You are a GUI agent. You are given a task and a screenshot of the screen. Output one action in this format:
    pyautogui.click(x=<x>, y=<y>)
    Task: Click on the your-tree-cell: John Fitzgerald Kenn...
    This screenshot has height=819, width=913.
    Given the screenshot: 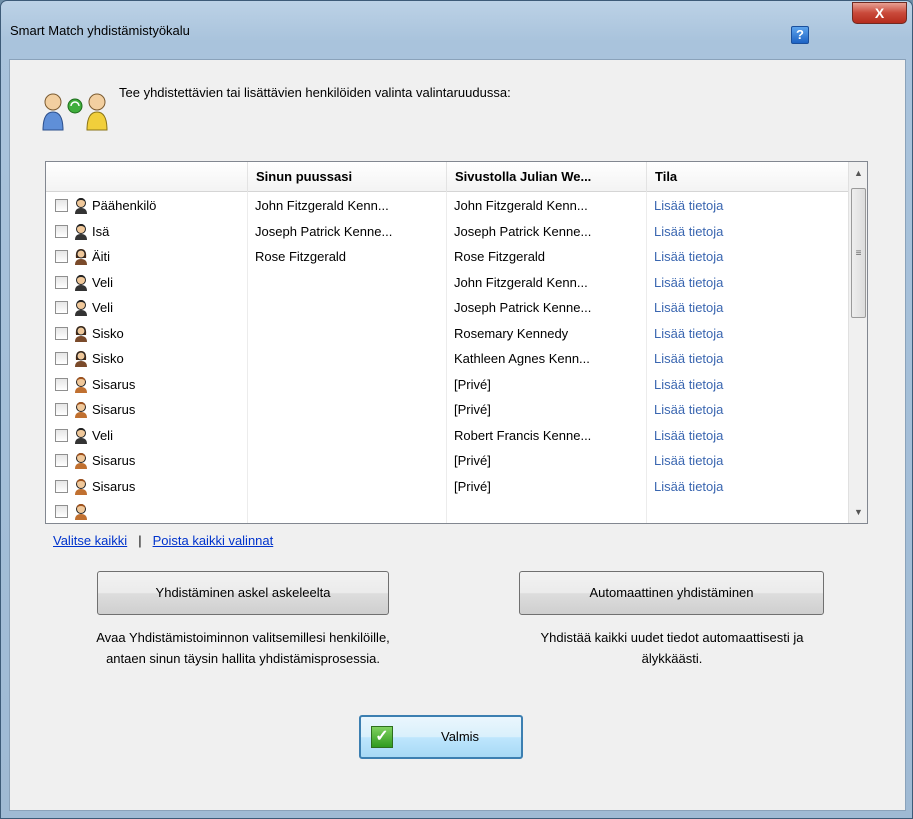 What is the action you would take?
    pyautogui.click(x=322, y=205)
    